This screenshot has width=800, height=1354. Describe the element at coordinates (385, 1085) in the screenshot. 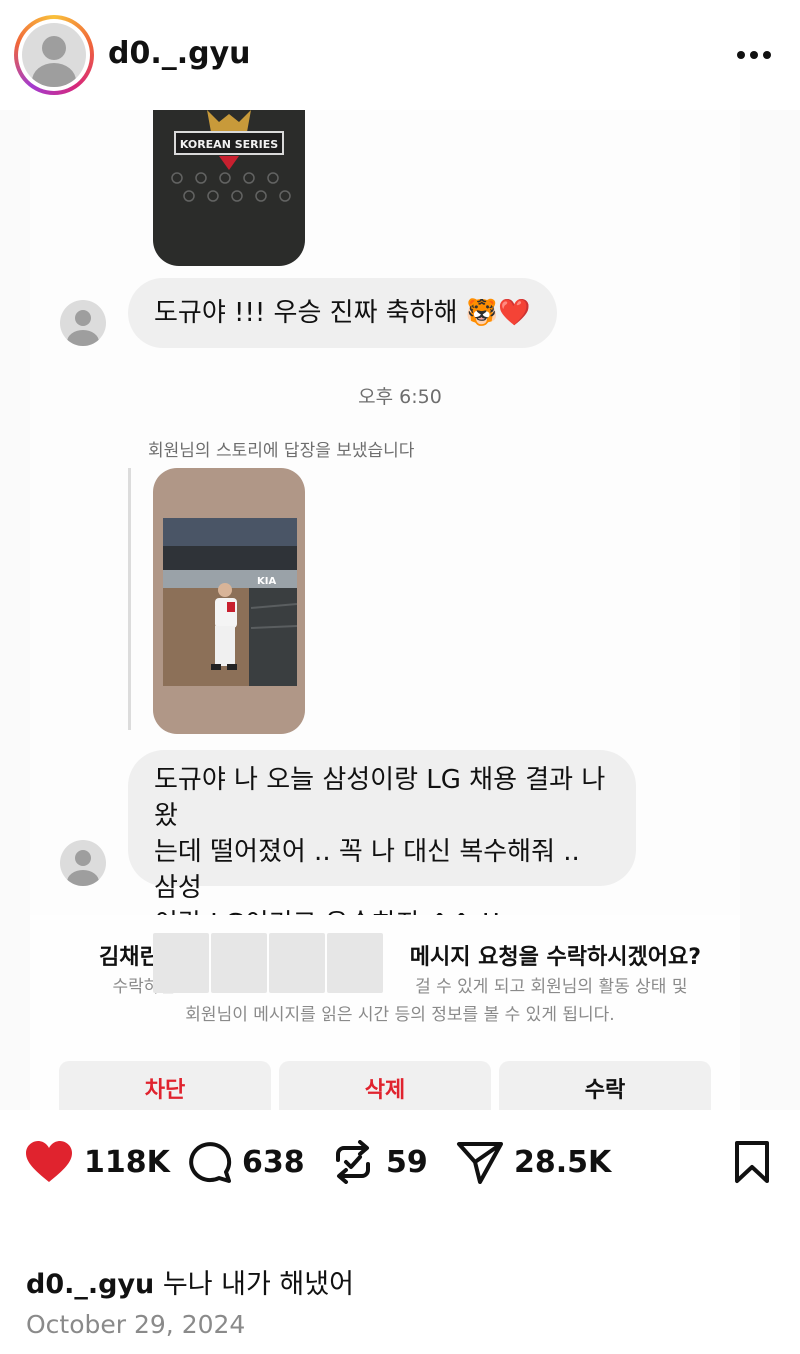

I see `delete-button: 삭제` at that location.